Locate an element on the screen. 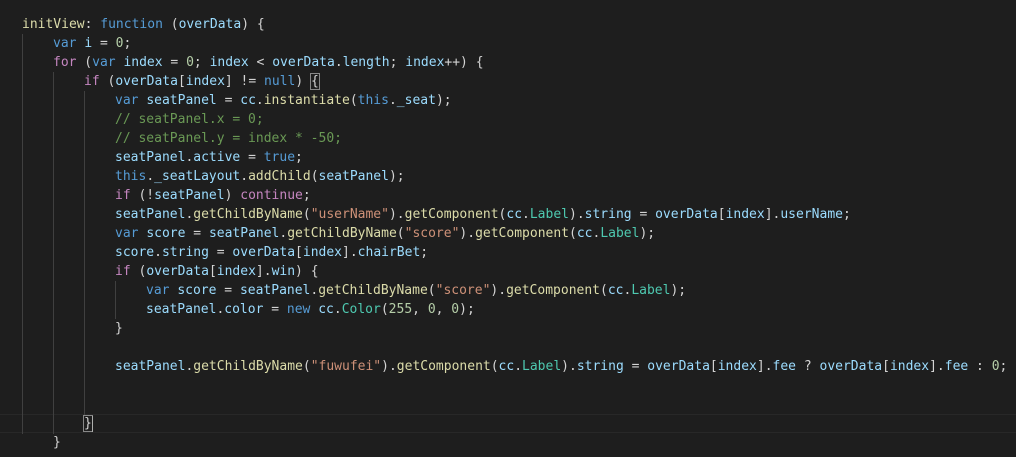 The image size is (1016, 457). code-token: "score" is located at coordinates (463, 290).